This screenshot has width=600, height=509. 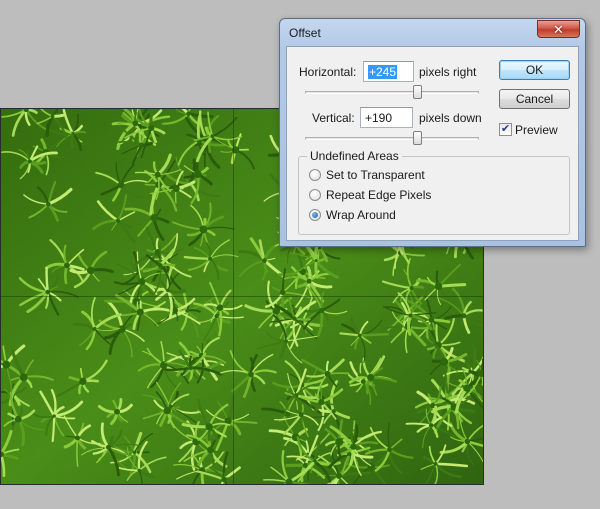 I want to click on preview-label: Preview, so click(x=536, y=130).